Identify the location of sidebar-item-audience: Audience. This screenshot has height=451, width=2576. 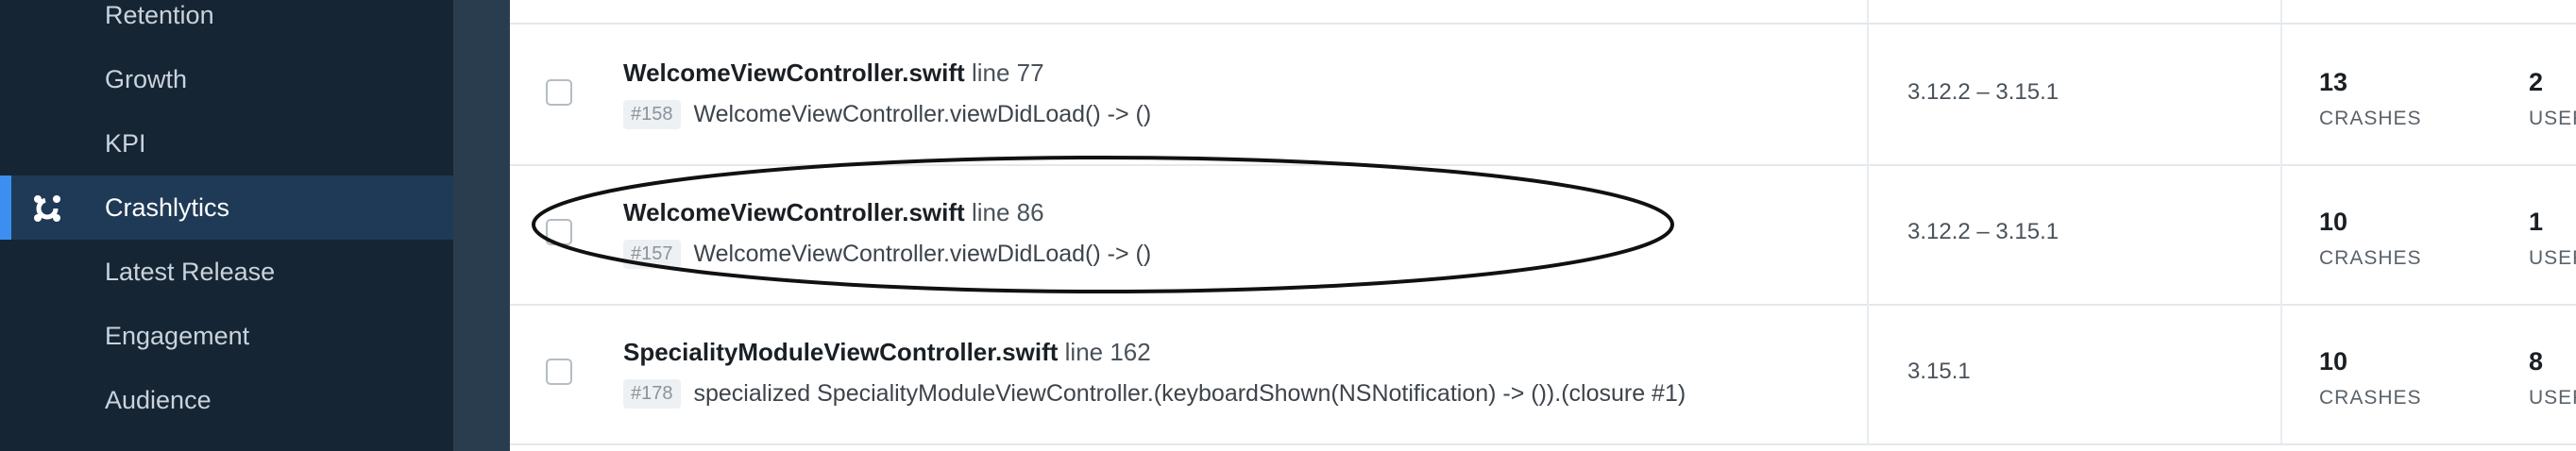
(226, 400).